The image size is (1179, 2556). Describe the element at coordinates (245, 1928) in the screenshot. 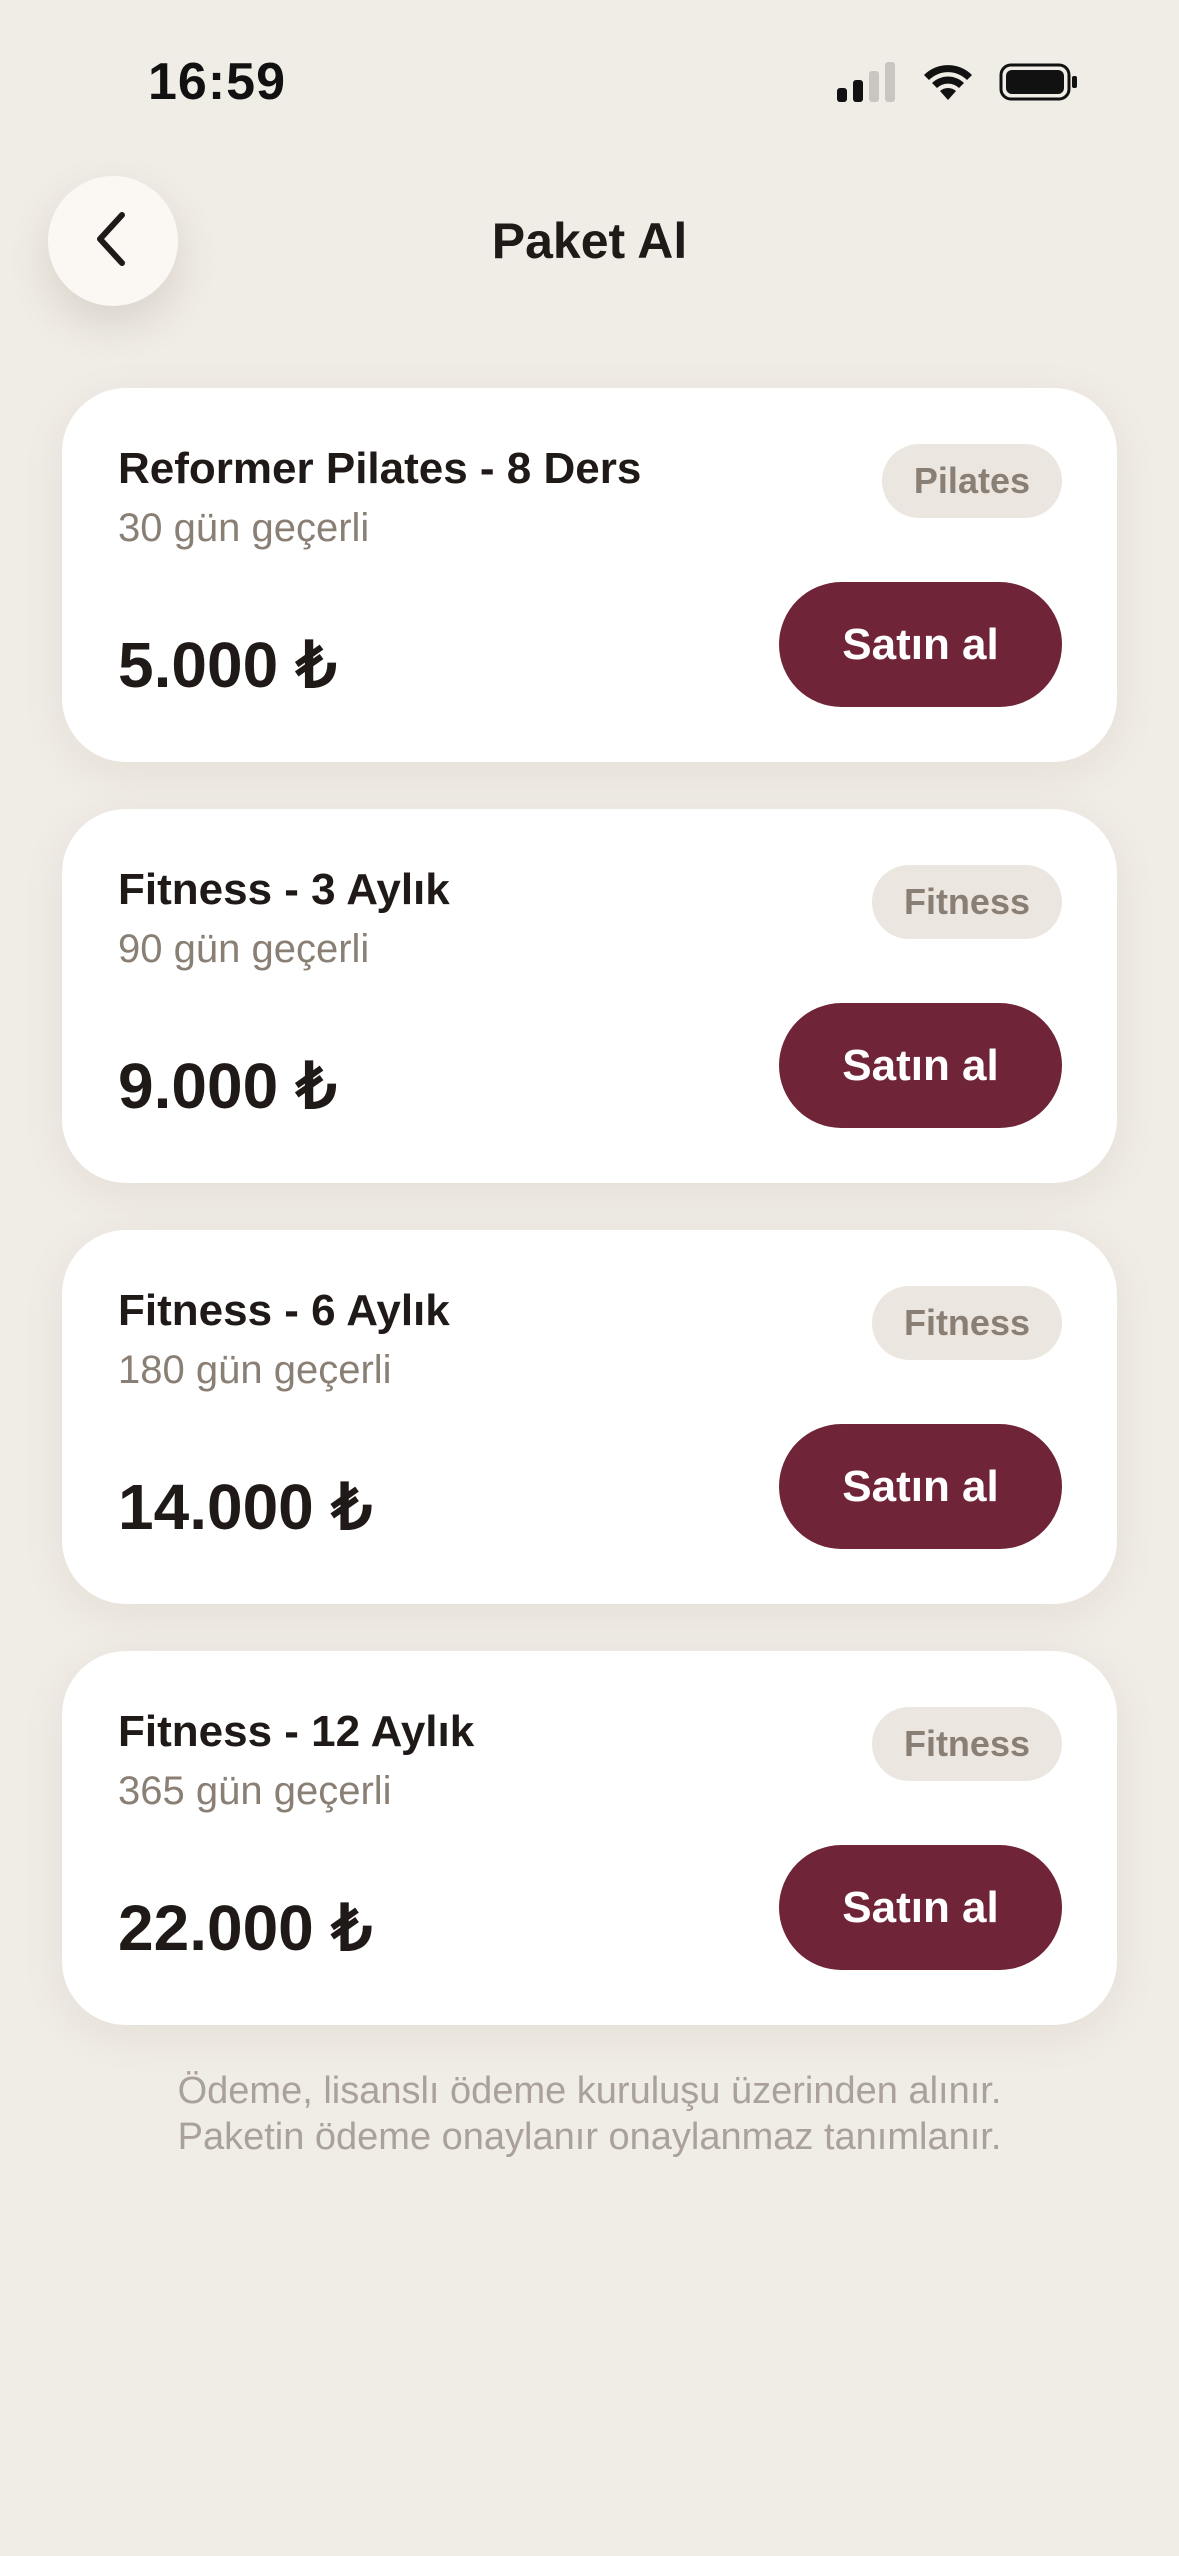

I see `package-price: 22.000 ₺` at that location.